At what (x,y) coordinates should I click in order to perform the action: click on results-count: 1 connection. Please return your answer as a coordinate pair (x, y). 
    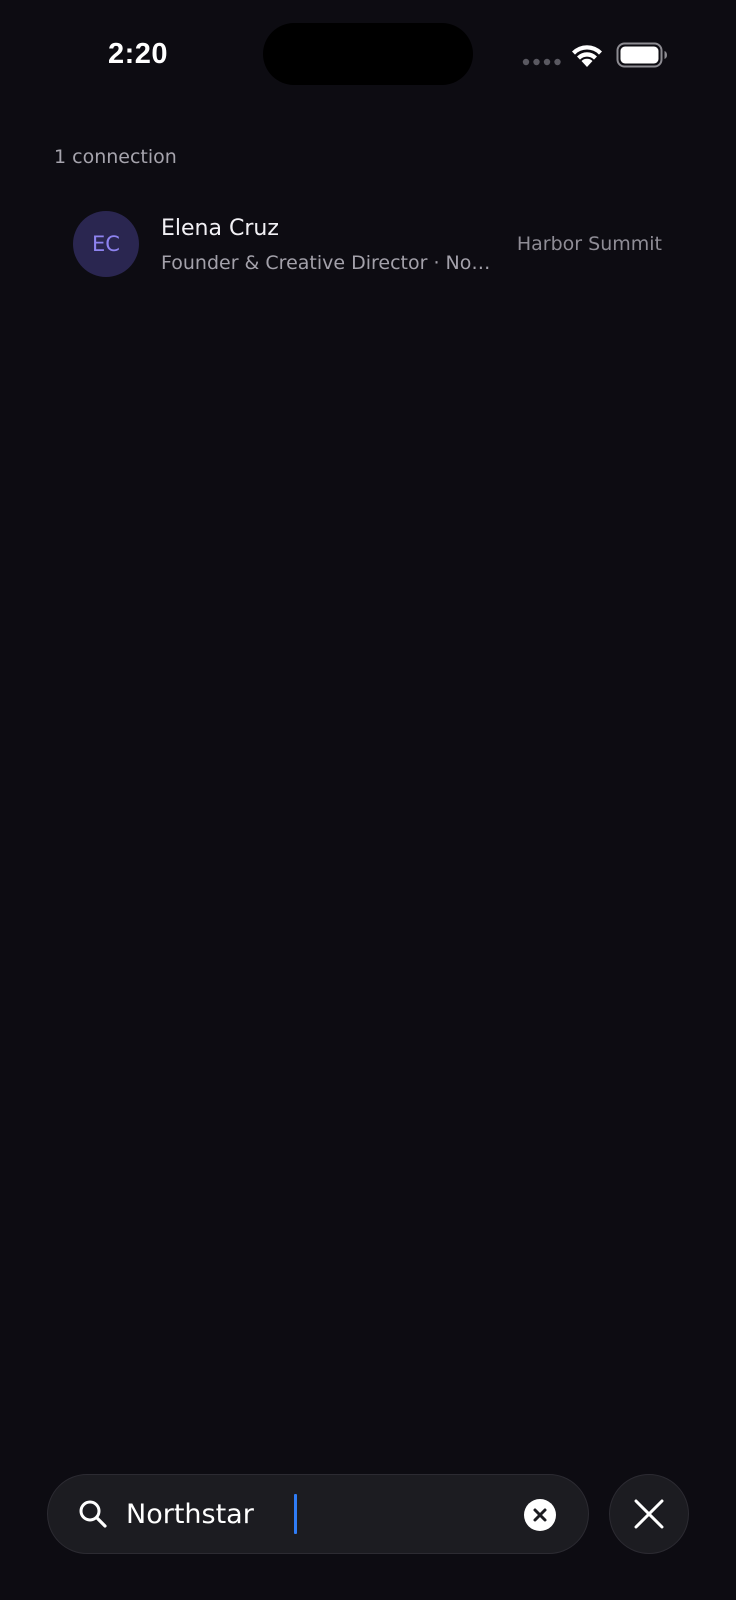
    Looking at the image, I should click on (115, 157).